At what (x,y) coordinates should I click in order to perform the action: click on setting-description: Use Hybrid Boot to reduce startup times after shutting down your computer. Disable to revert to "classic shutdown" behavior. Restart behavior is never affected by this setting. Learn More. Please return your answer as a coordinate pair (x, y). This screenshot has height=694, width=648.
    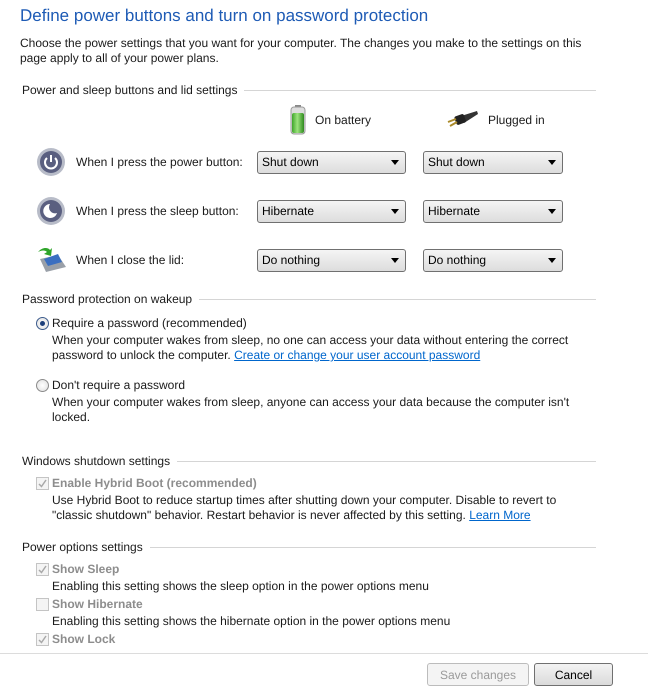
    Looking at the image, I should click on (305, 508).